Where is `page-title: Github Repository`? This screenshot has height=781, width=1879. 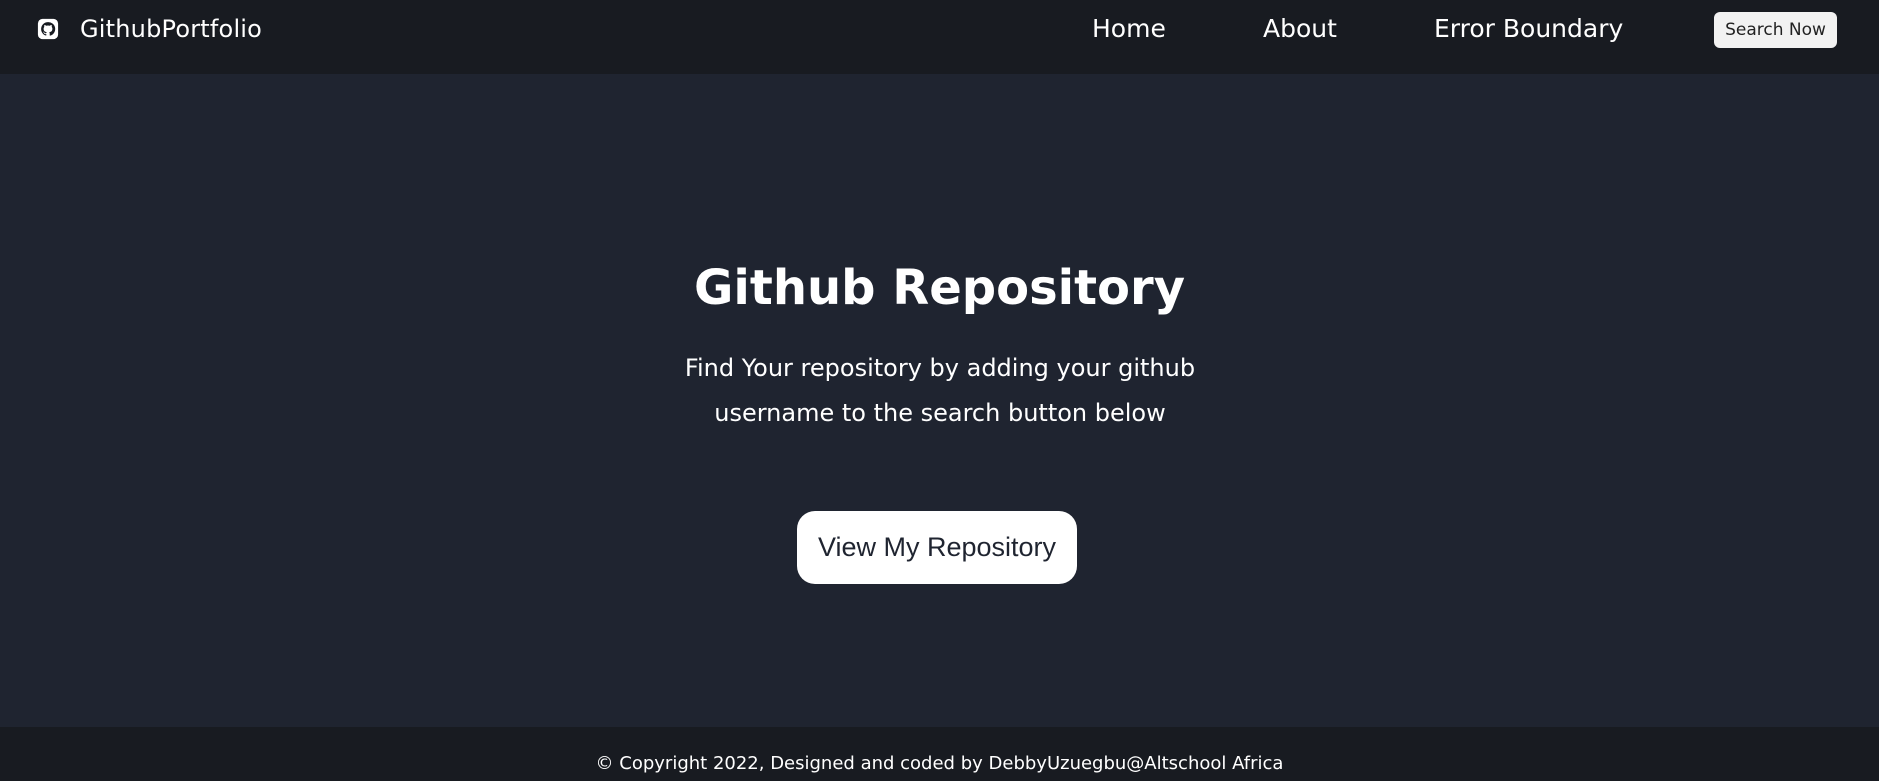 page-title: Github Repository is located at coordinates (939, 288).